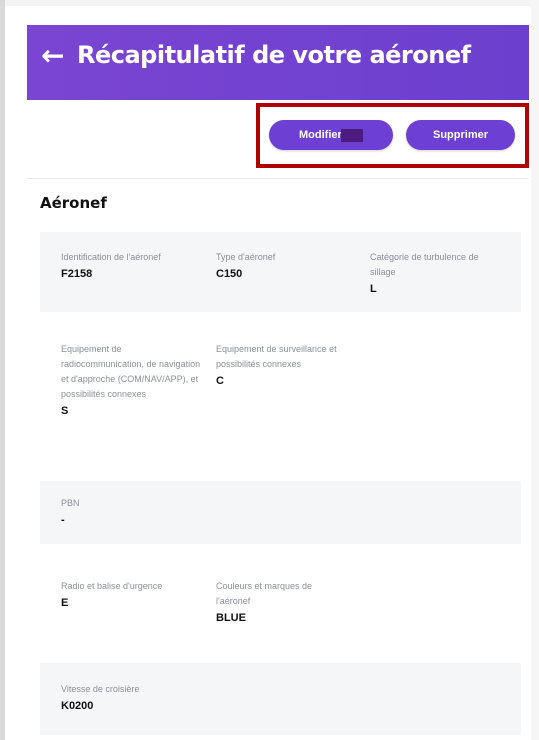  I want to click on field-label: Catégorie de turbulence de sillage, so click(424, 264).